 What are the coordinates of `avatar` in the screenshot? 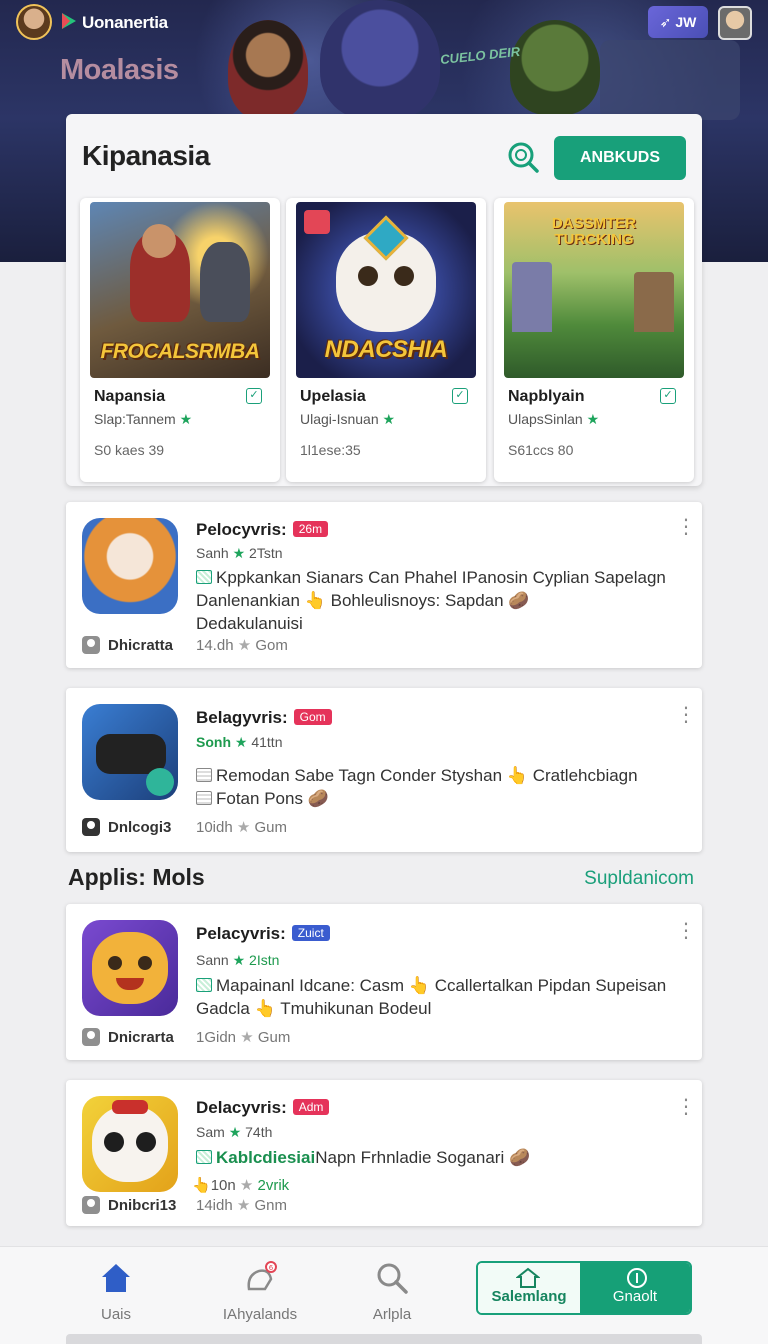 It's located at (34, 22).